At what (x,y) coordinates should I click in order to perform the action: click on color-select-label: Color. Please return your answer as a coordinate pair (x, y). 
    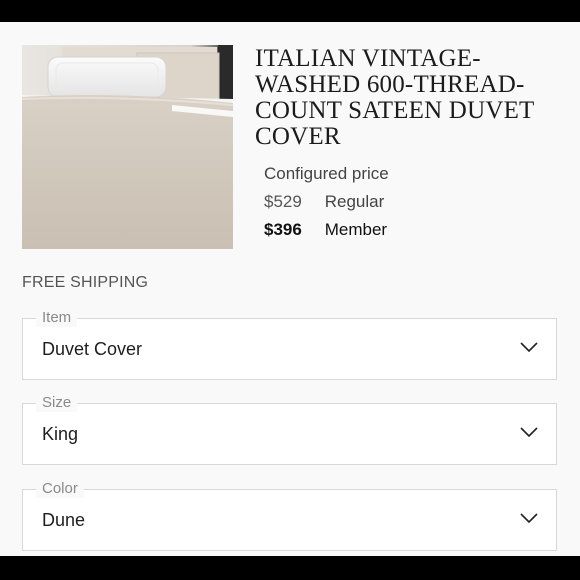
    Looking at the image, I should click on (60, 489).